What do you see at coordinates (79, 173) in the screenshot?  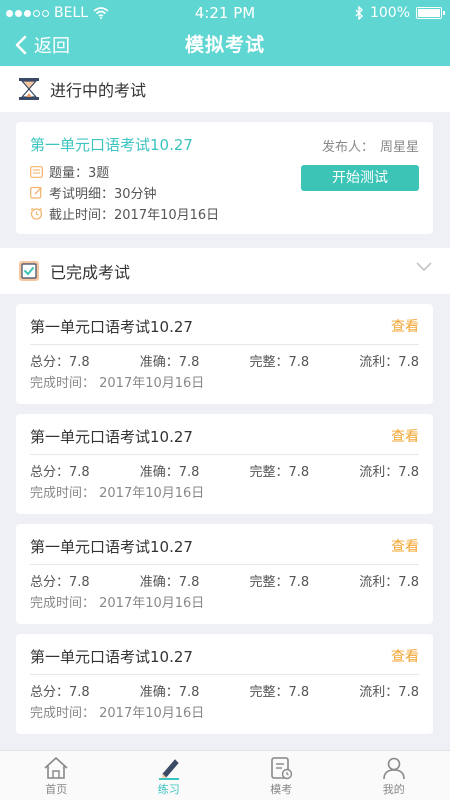 I see `question-count: 题量：3题` at bounding box center [79, 173].